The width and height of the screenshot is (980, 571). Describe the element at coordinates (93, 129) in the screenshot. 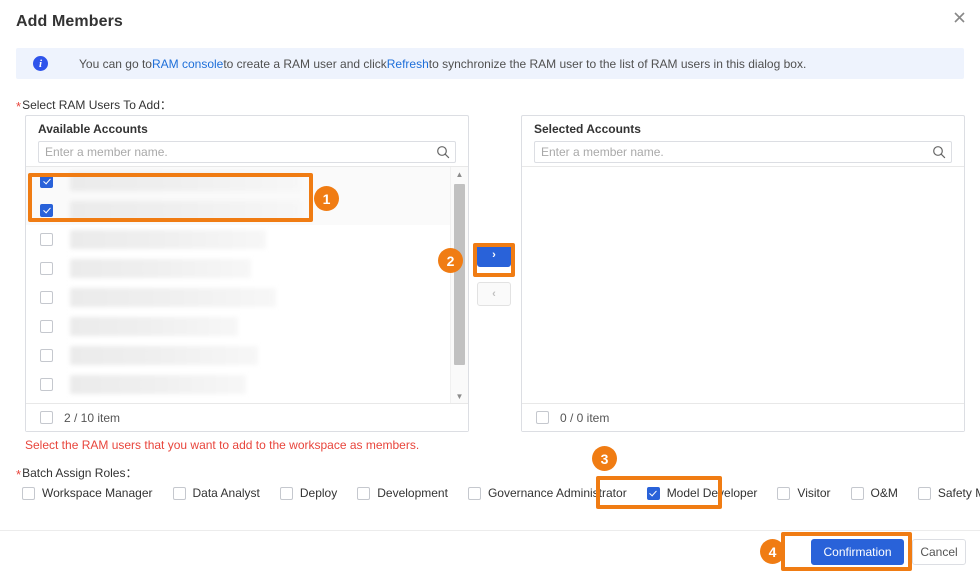

I see `available-accounts-title: Available Accounts` at that location.